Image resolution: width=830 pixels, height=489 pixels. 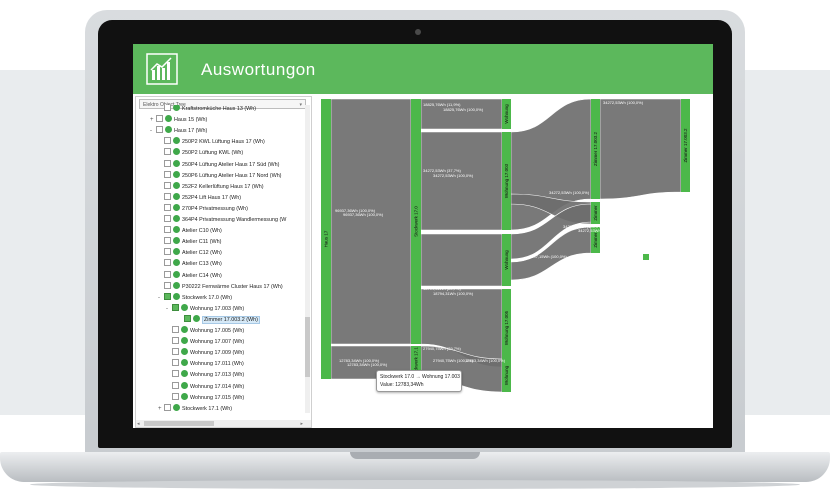 I want to click on tree-item-label: 250P6 Lüftung Atelier Haus 17 Nord (Wh), so click(x=232, y=175).